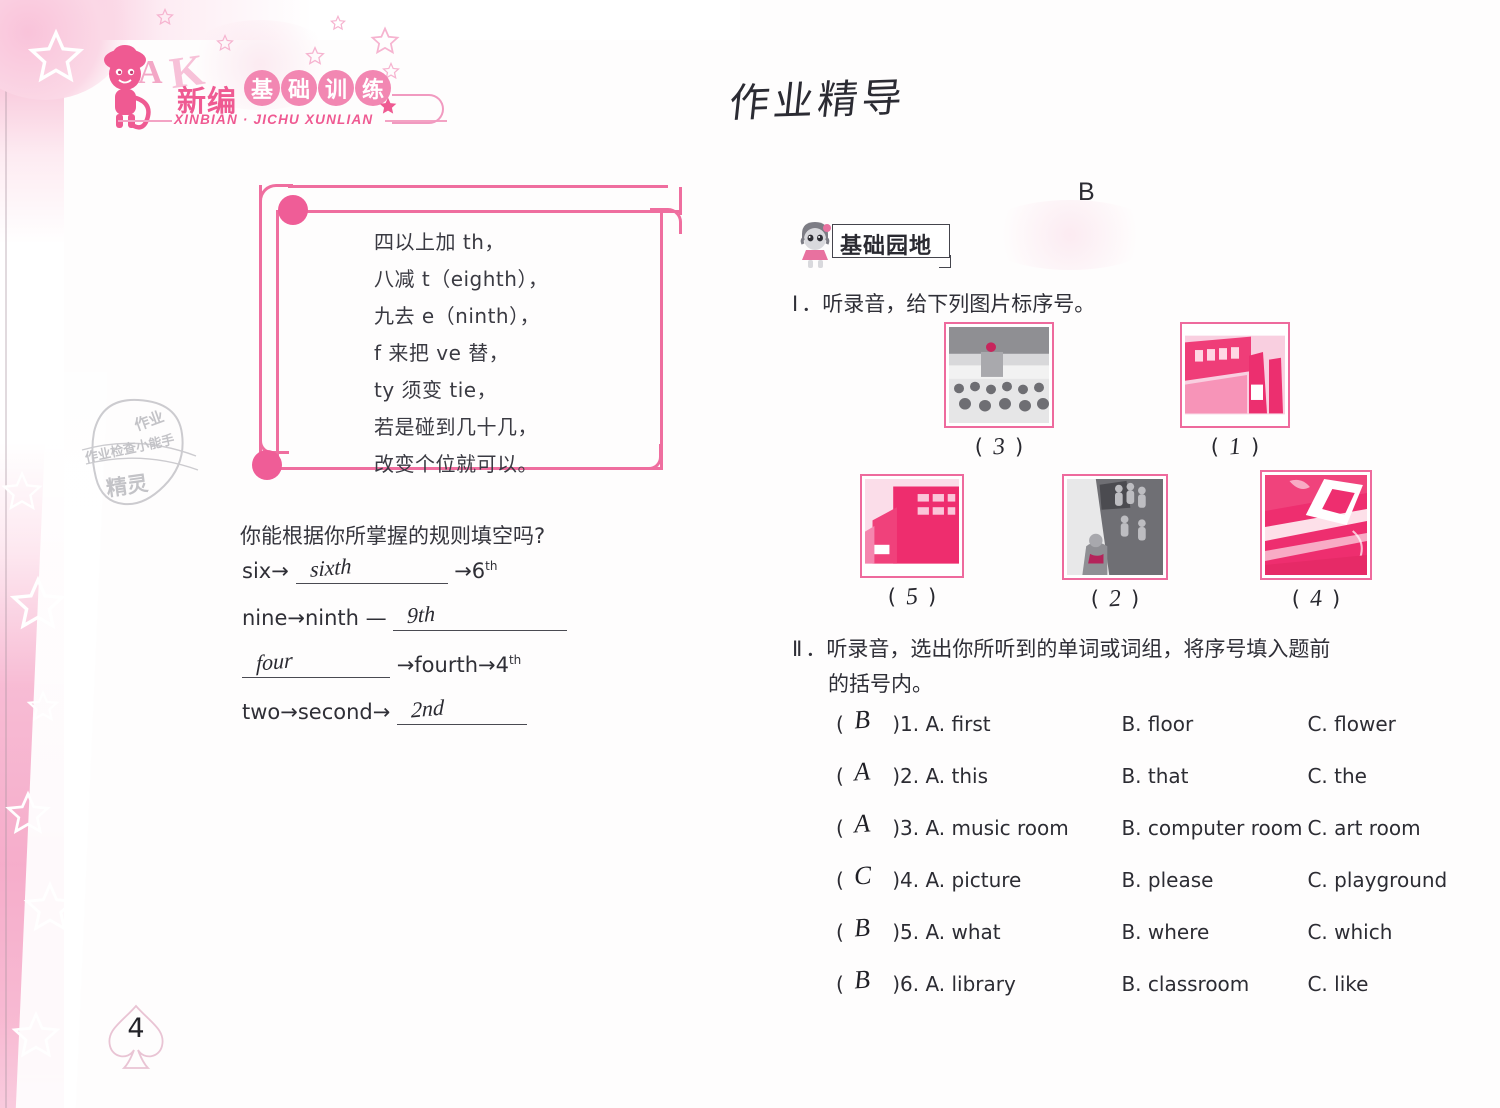 Image resolution: width=1500 pixels, height=1108 pixels. What do you see at coordinates (1349, 932) in the screenshot?
I see `mc-option-c: C. which` at bounding box center [1349, 932].